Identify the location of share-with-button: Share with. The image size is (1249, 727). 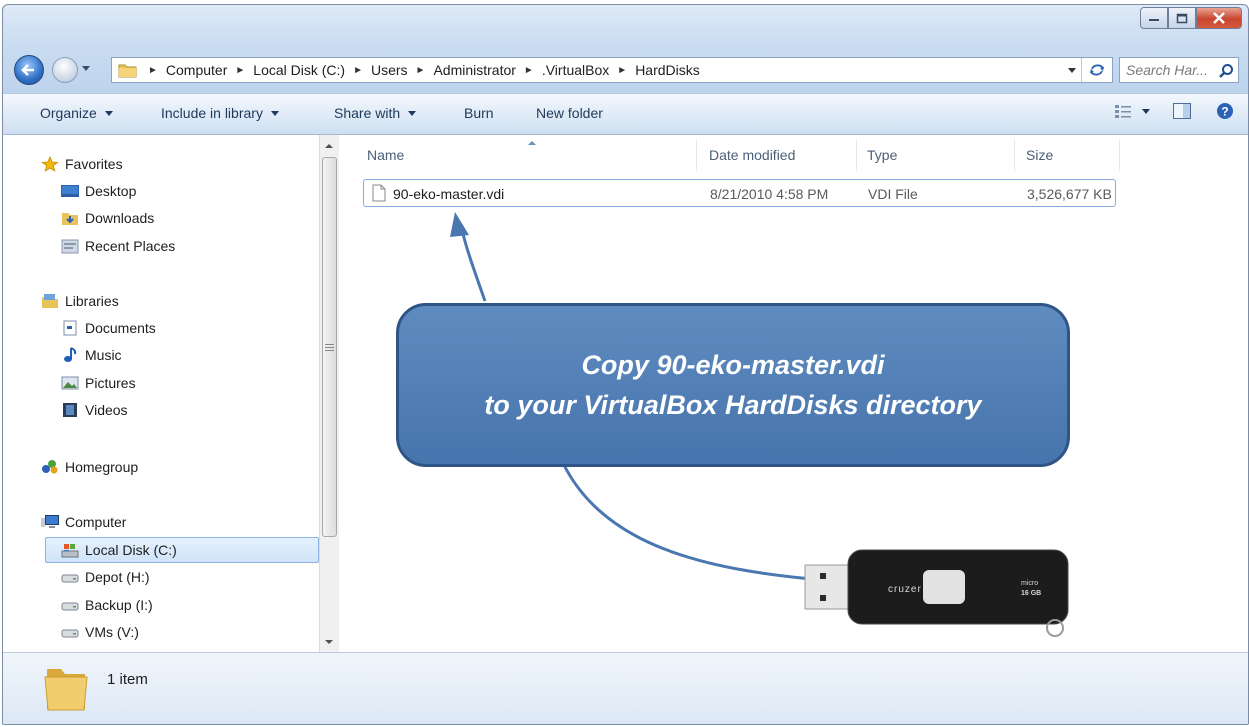
(375, 113).